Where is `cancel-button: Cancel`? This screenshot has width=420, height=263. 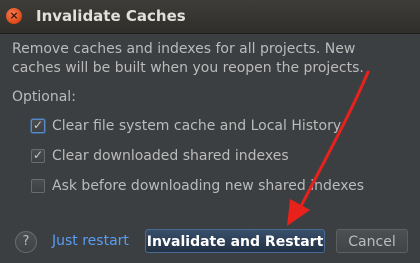 cancel-button: Cancel is located at coordinates (372, 241).